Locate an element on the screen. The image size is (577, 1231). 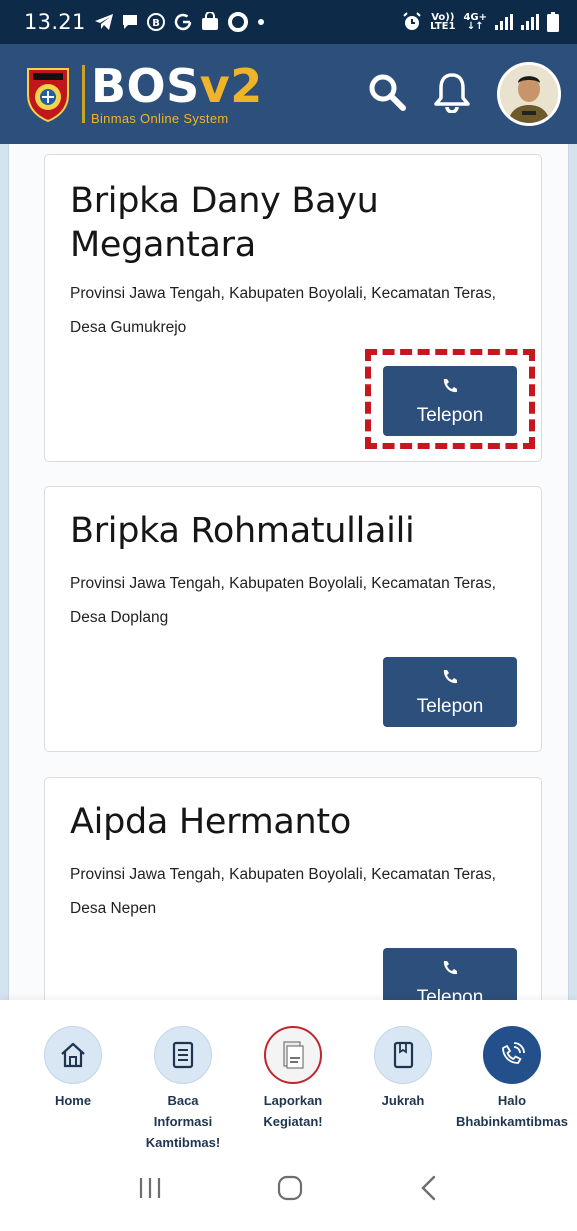
volte-label: Vo)) LTE1 is located at coordinates (443, 22).